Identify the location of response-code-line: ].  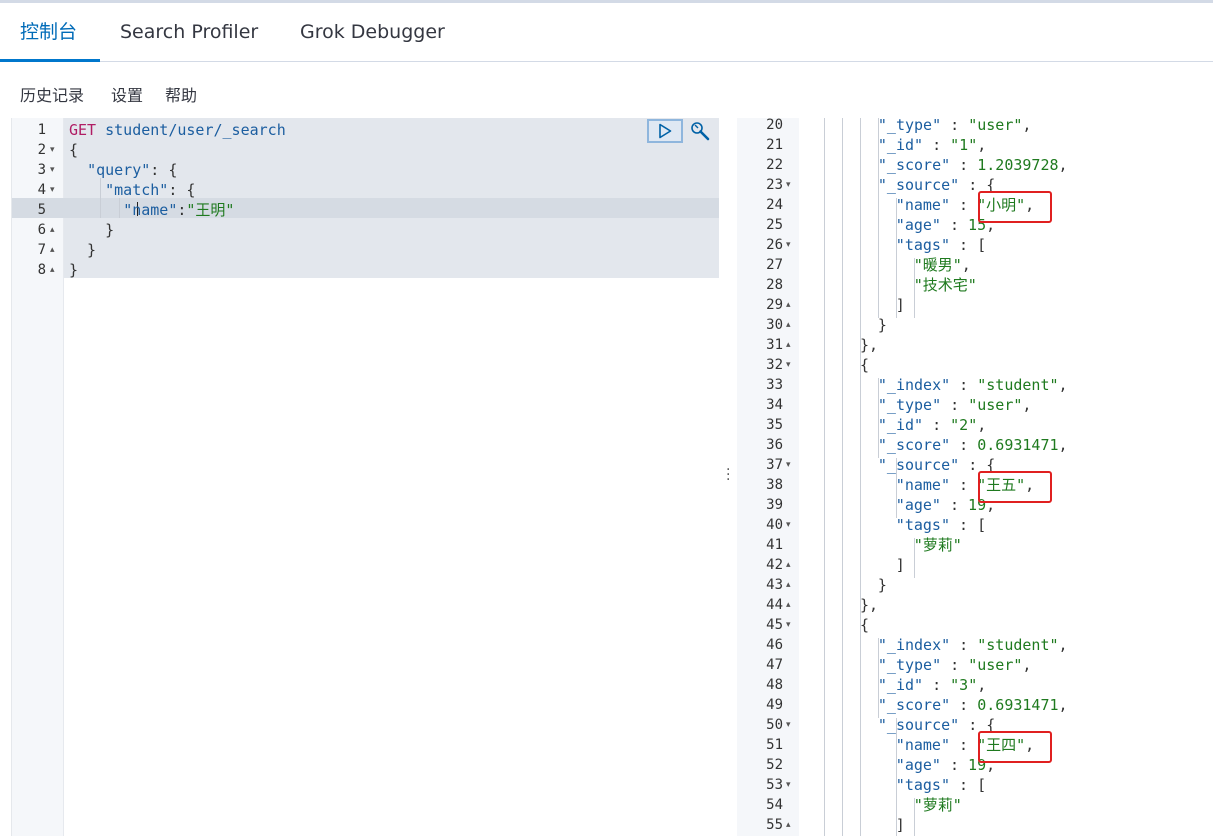
(900, 305).